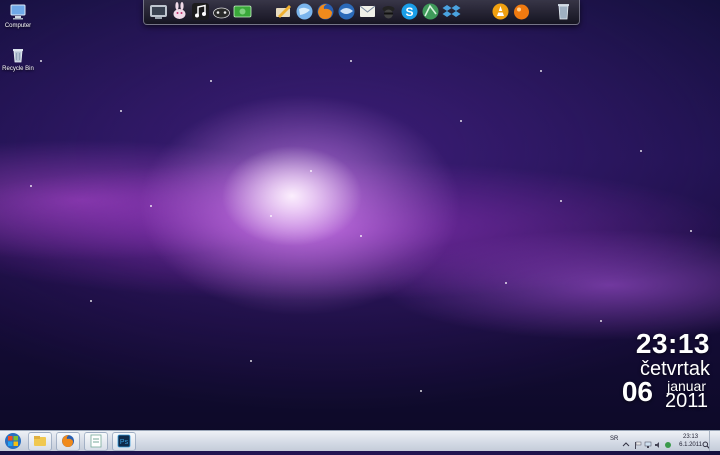 This screenshot has height=455, width=720. Describe the element at coordinates (563, 11) in the screenshot. I see `trash-icon` at that location.